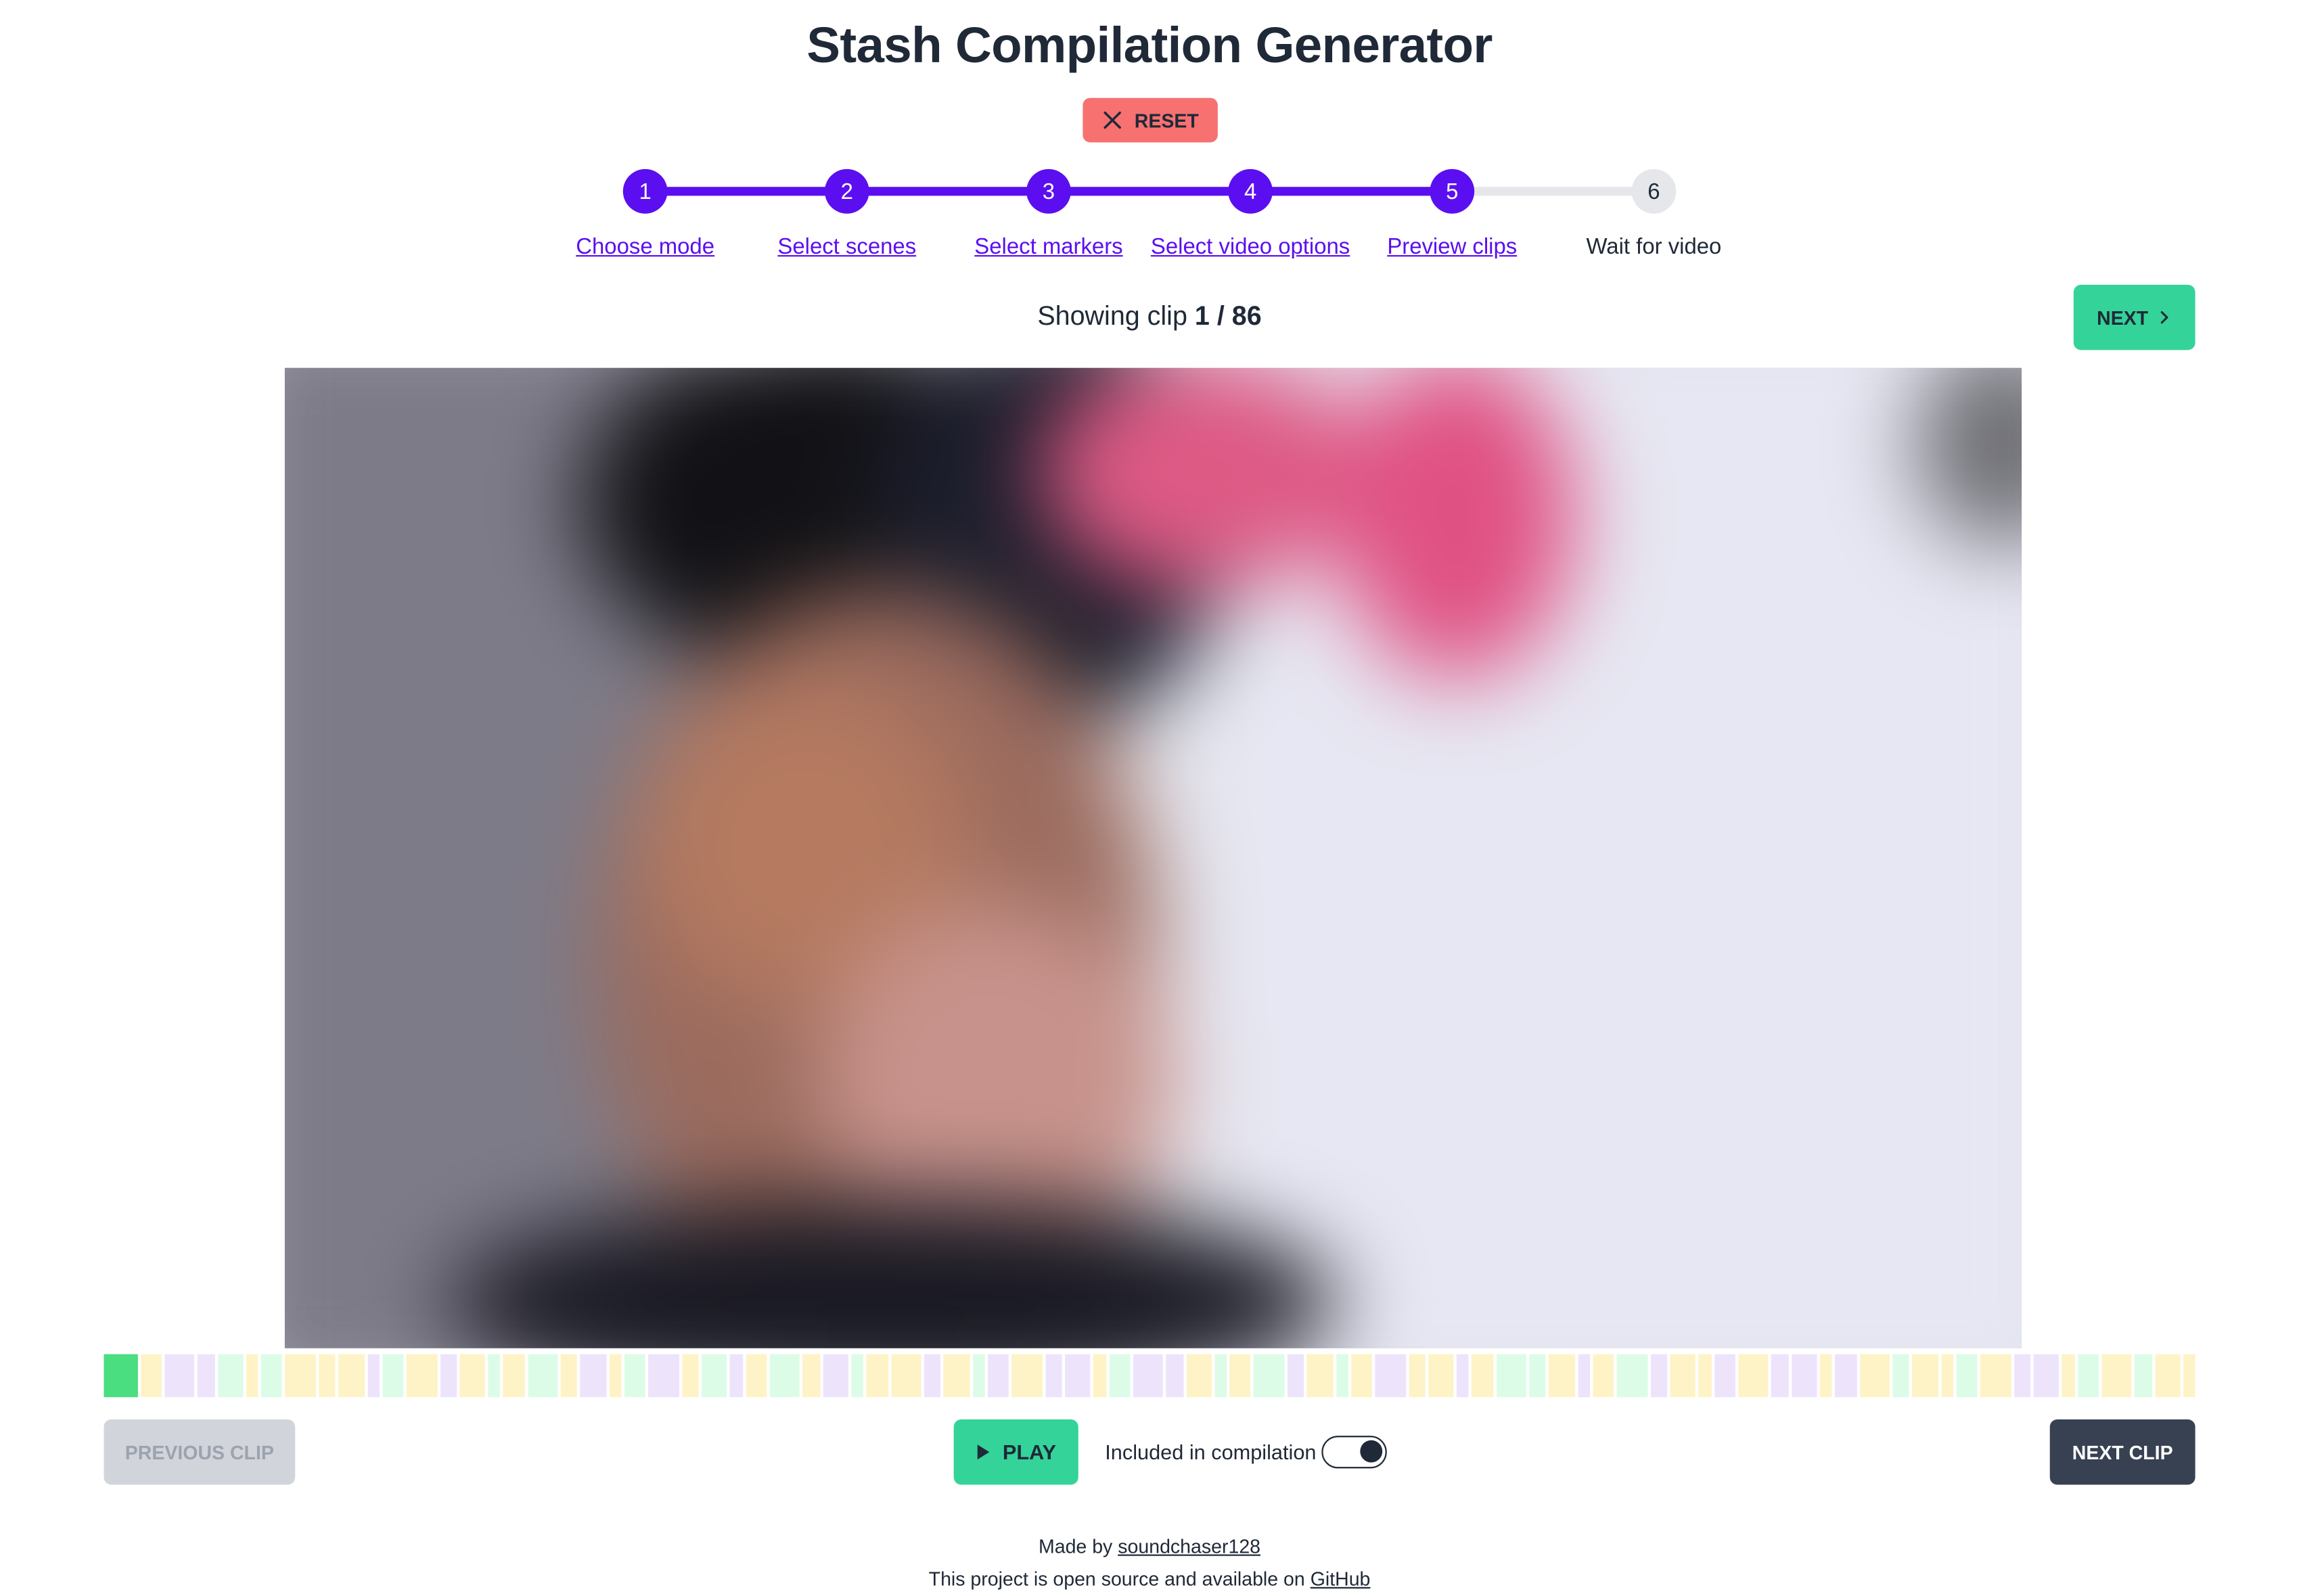 This screenshot has height=1596, width=2299. What do you see at coordinates (1189, 1546) in the screenshot?
I see `author-link: soundchaser128` at bounding box center [1189, 1546].